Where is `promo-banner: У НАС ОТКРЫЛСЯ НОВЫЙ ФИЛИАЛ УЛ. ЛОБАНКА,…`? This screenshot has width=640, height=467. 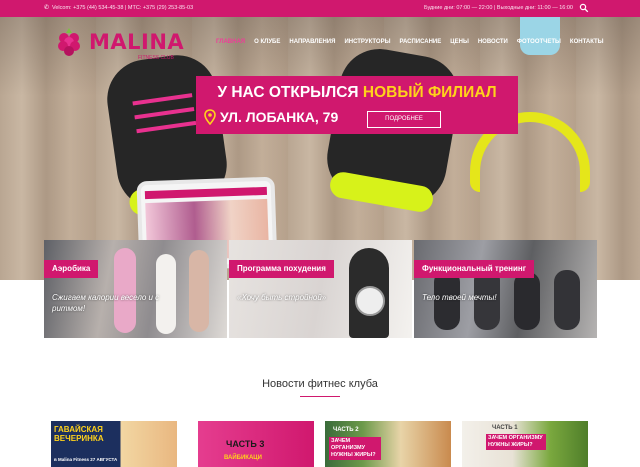 promo-banner: У НАС ОТКРЫЛСЯ НОВЫЙ ФИЛИАЛ УЛ. ЛОБАНКА,… is located at coordinates (357, 105).